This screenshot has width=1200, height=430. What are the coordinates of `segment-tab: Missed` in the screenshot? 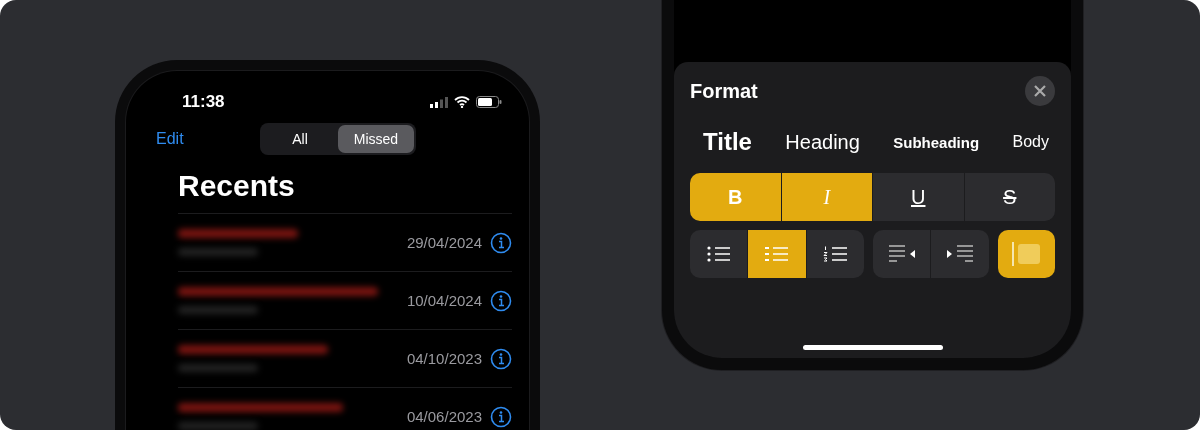 It's located at (376, 139).